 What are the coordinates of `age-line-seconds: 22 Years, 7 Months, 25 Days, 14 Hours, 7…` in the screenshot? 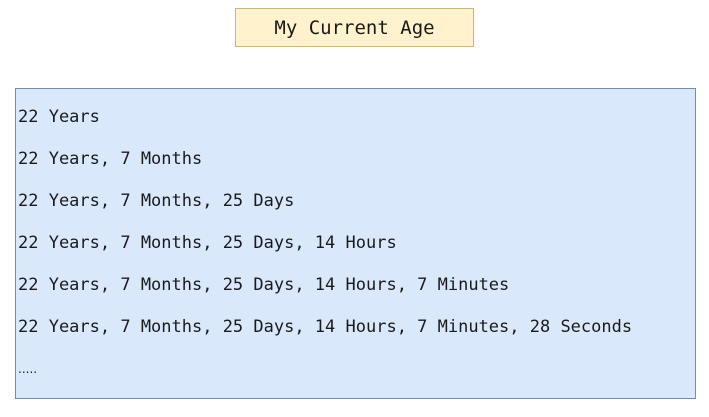 It's located at (325, 327).